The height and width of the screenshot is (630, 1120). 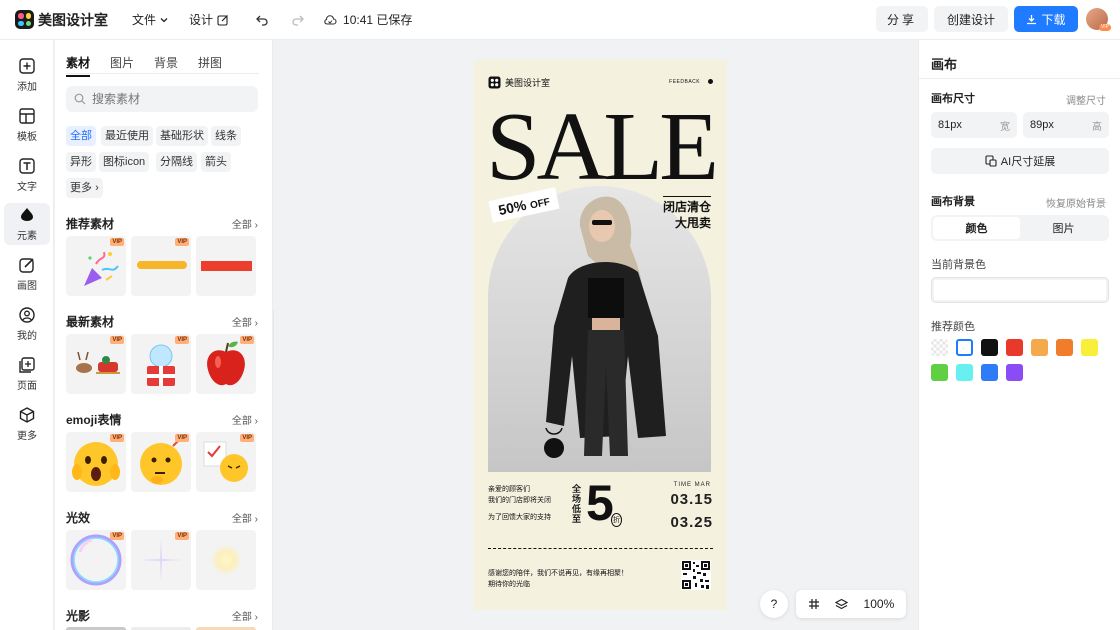 I want to click on section-all-light-shadow: 全部 ›, so click(x=245, y=615).